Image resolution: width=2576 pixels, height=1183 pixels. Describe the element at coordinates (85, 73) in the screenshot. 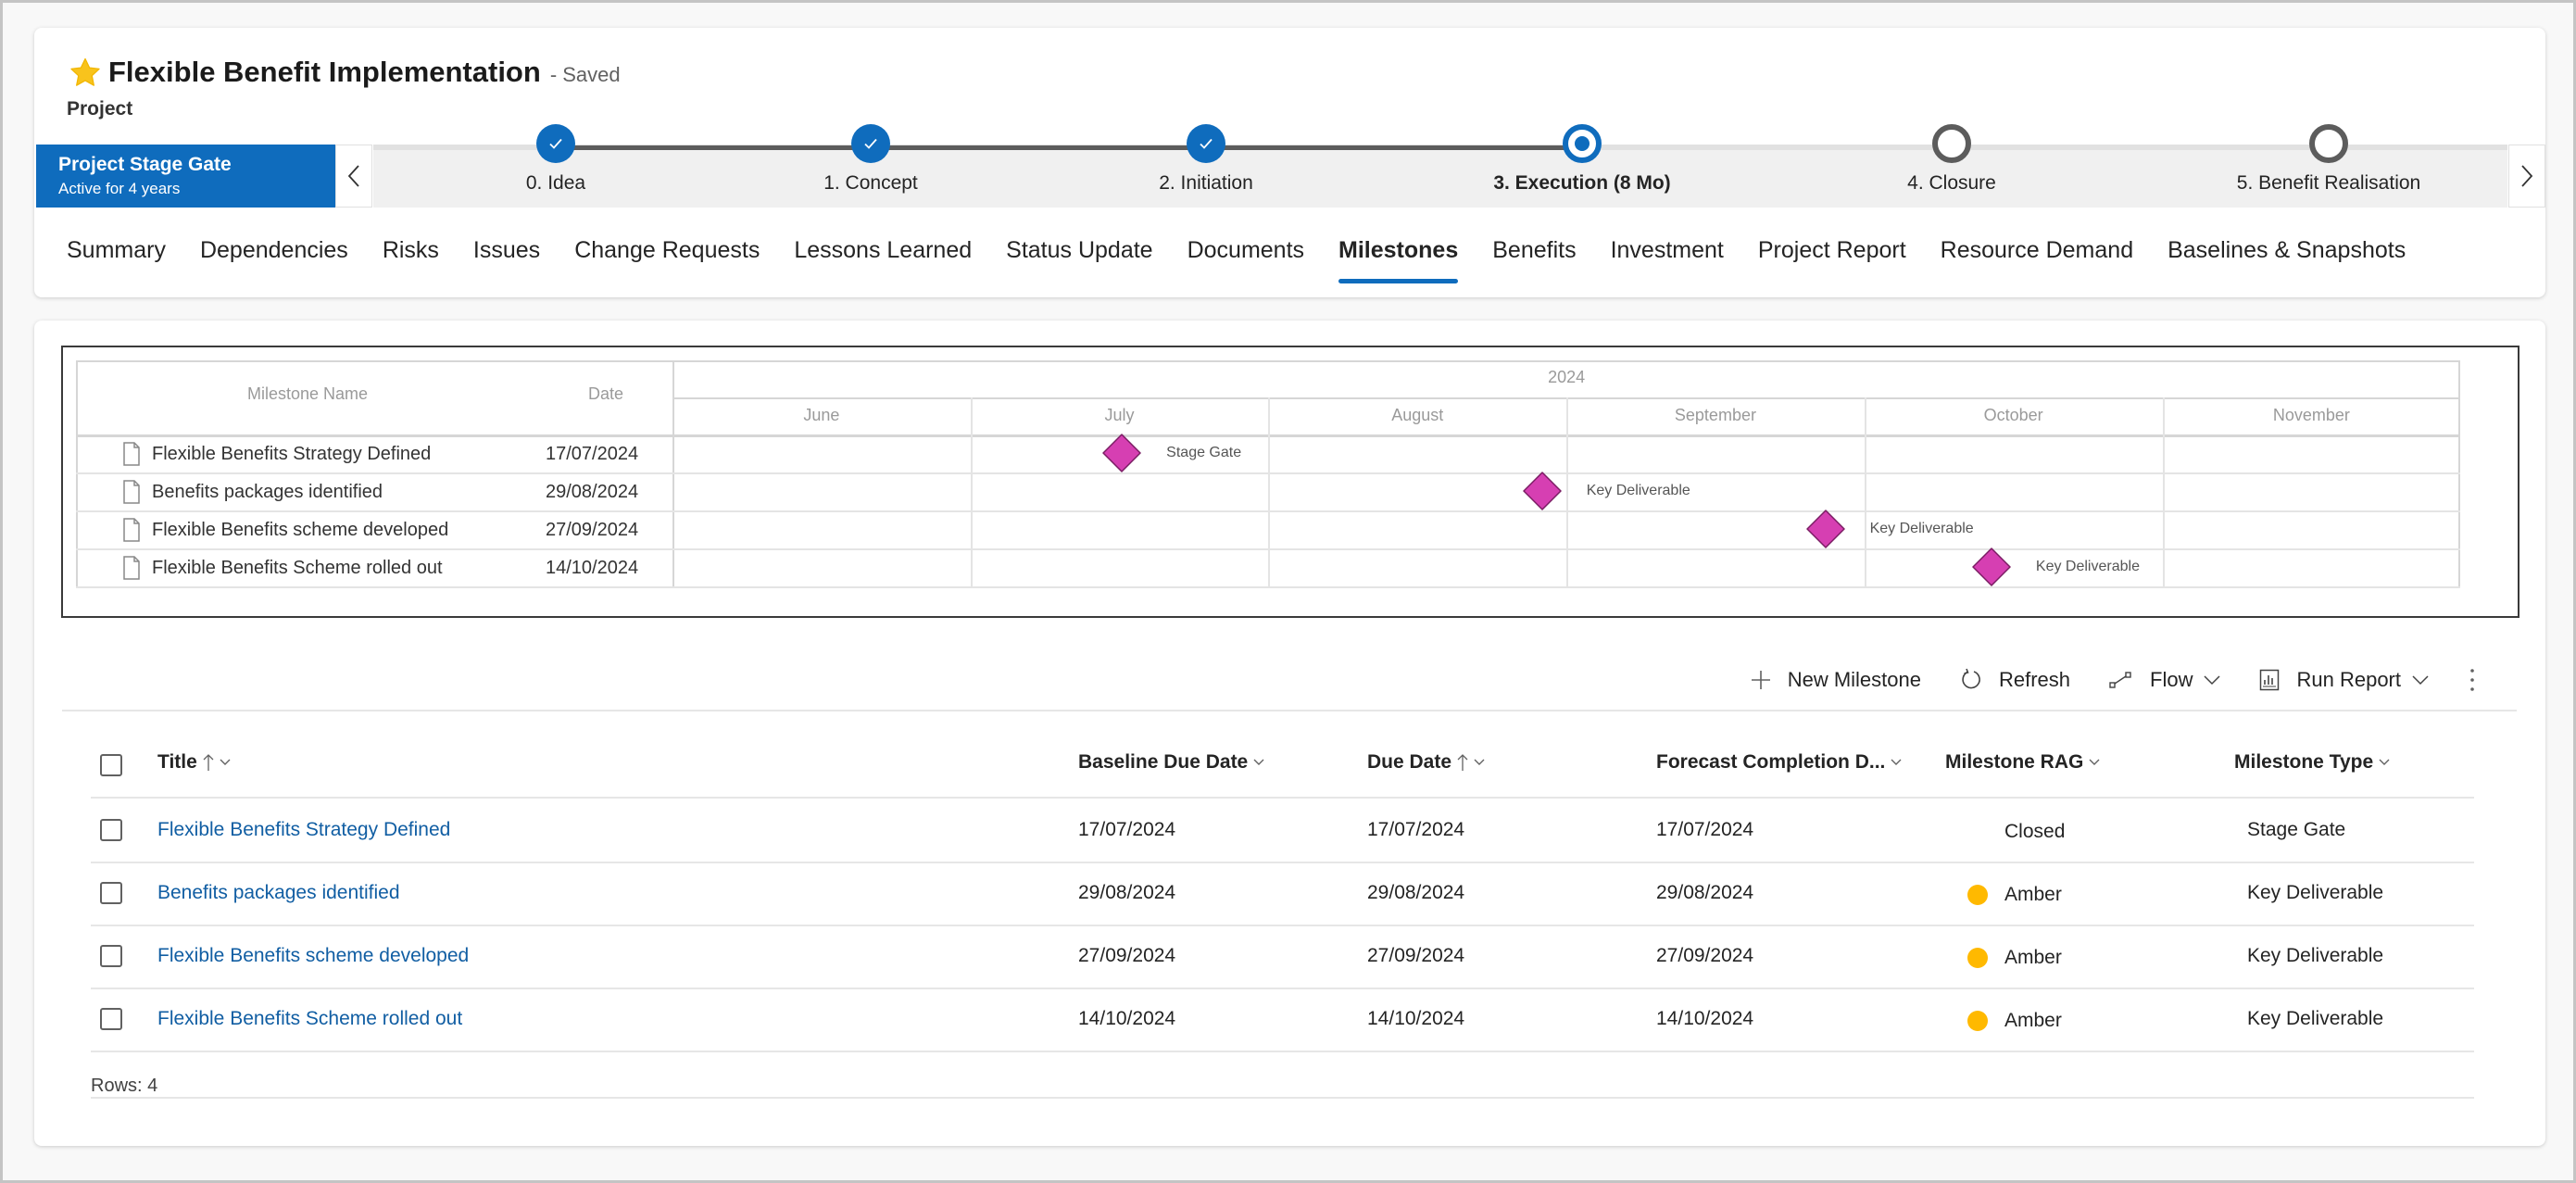

I see `star-icon` at that location.